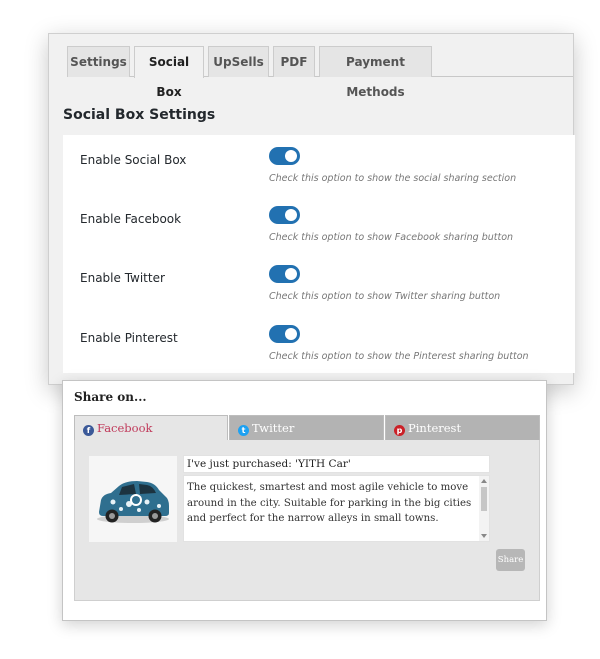 The image size is (600, 659). Describe the element at coordinates (273, 428) in the screenshot. I see `tab-label: Twitter` at that location.